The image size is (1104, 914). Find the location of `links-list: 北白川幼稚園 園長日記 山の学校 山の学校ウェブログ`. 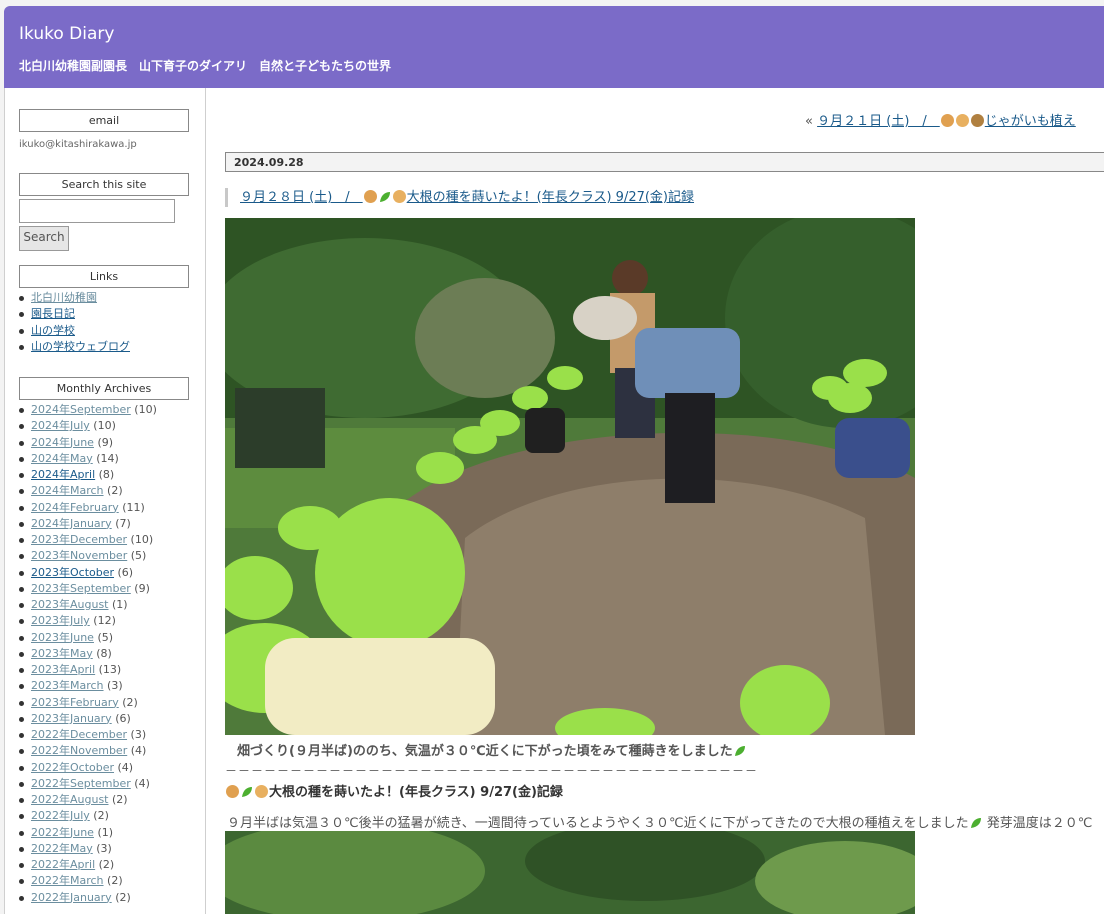

links-list: 北白川幼稚園 園長日記 山の学校 山の学校ウェブログ is located at coordinates (109, 322).